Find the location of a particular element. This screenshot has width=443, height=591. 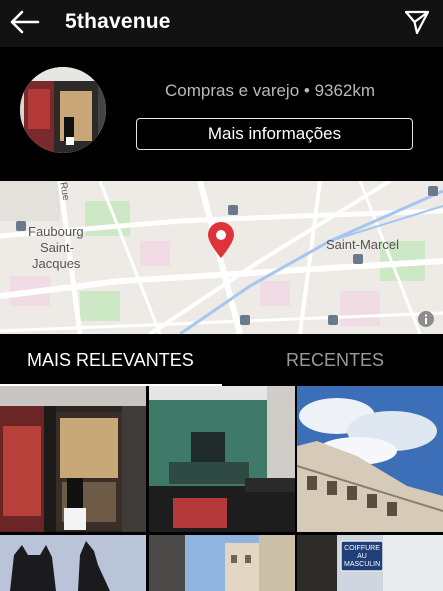

post-tile-street-sign: COIFFURE AU MASCULIN is located at coordinates (370, 563).